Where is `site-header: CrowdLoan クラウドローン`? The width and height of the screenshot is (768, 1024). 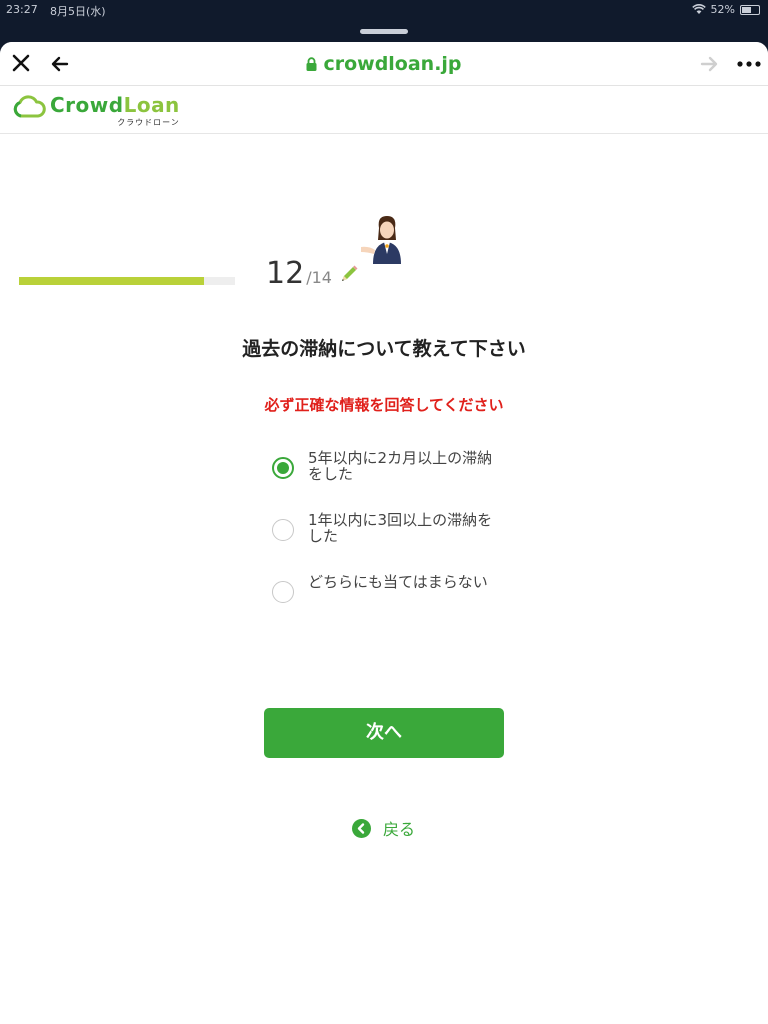
site-header: CrowdLoan クラウドローン is located at coordinates (384, 110).